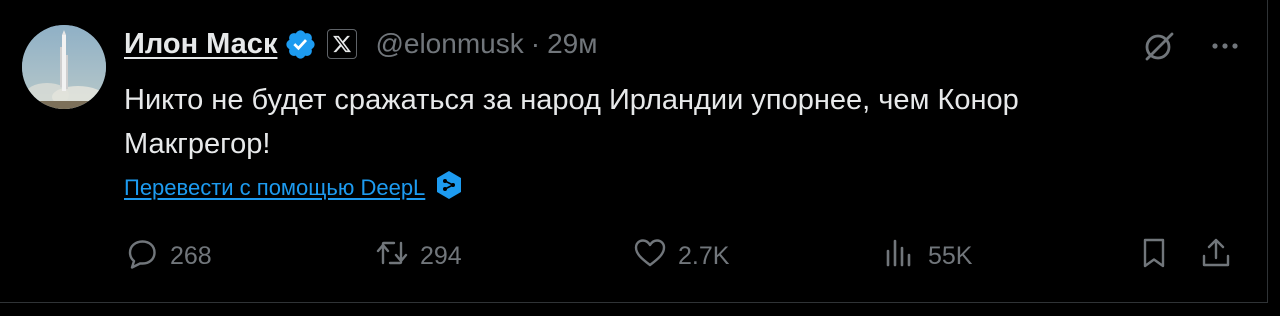  I want to click on views-count: 55K, so click(950, 255).